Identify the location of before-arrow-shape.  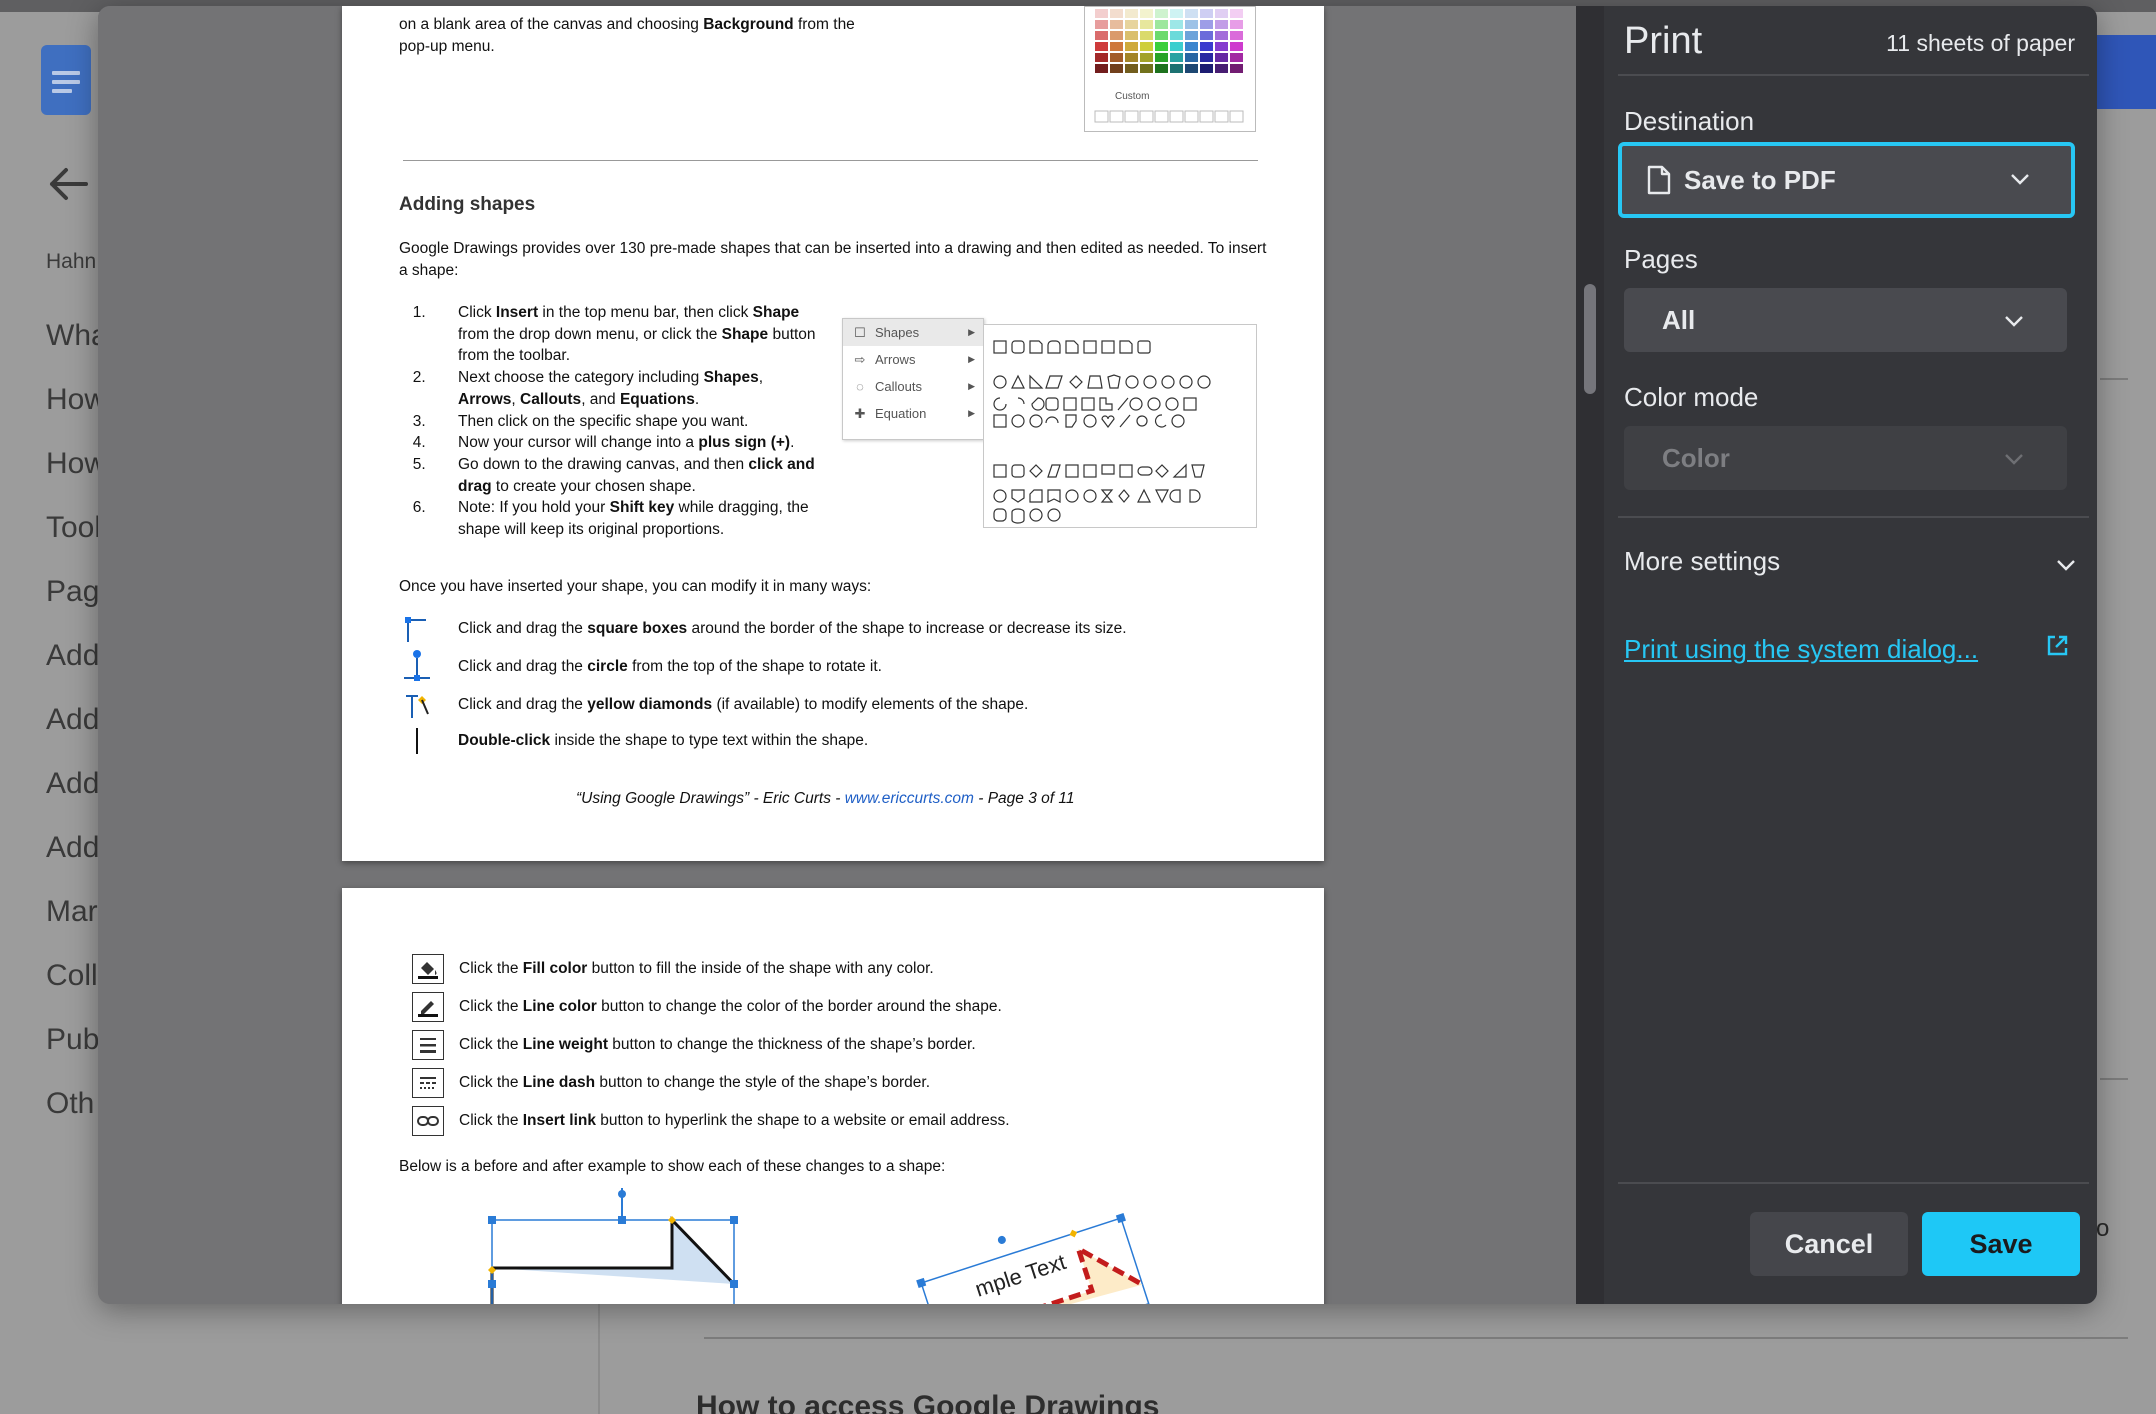
(613, 1246).